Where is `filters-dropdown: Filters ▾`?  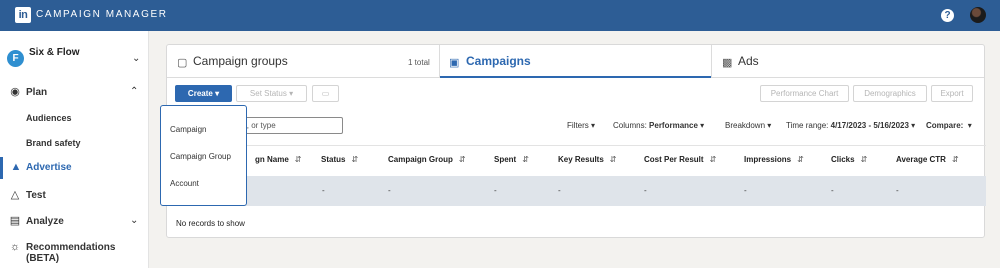 filters-dropdown: Filters ▾ is located at coordinates (581, 125).